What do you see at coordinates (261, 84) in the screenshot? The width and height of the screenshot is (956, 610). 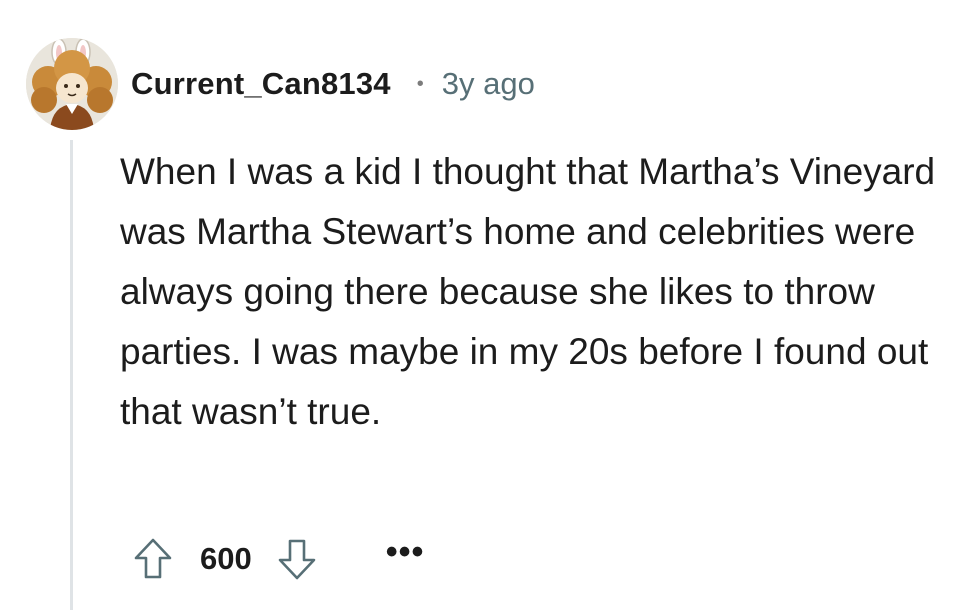 I see `username: Current_Can8134` at bounding box center [261, 84].